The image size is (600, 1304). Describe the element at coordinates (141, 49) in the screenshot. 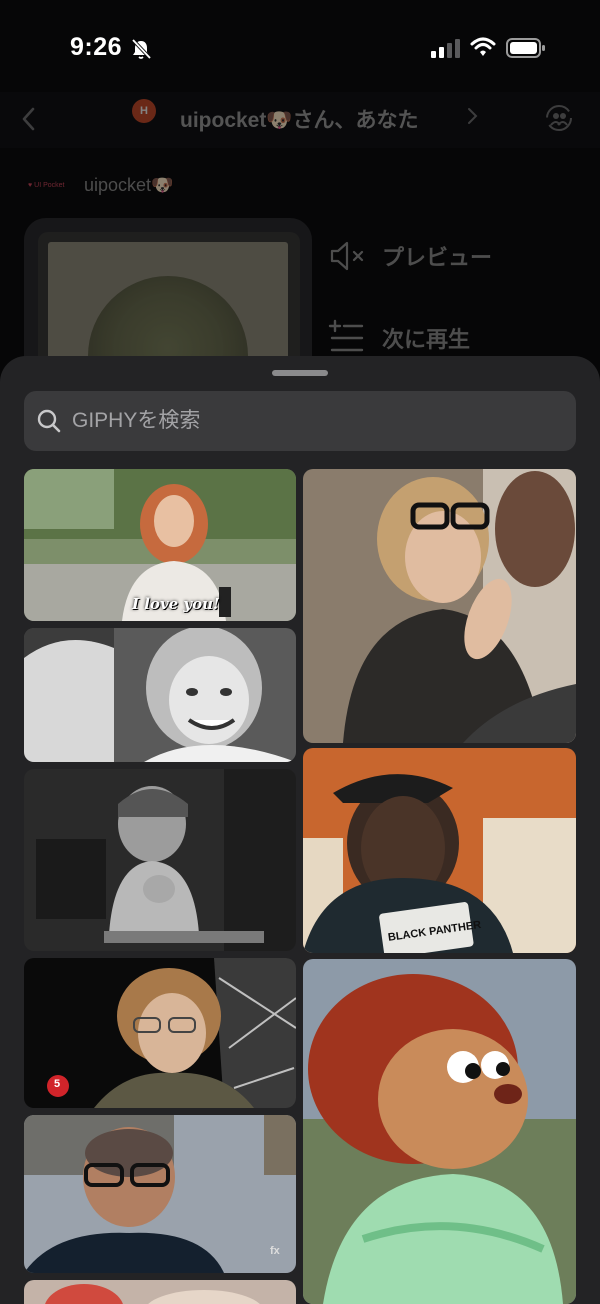

I see `silent-bell-icon` at that location.